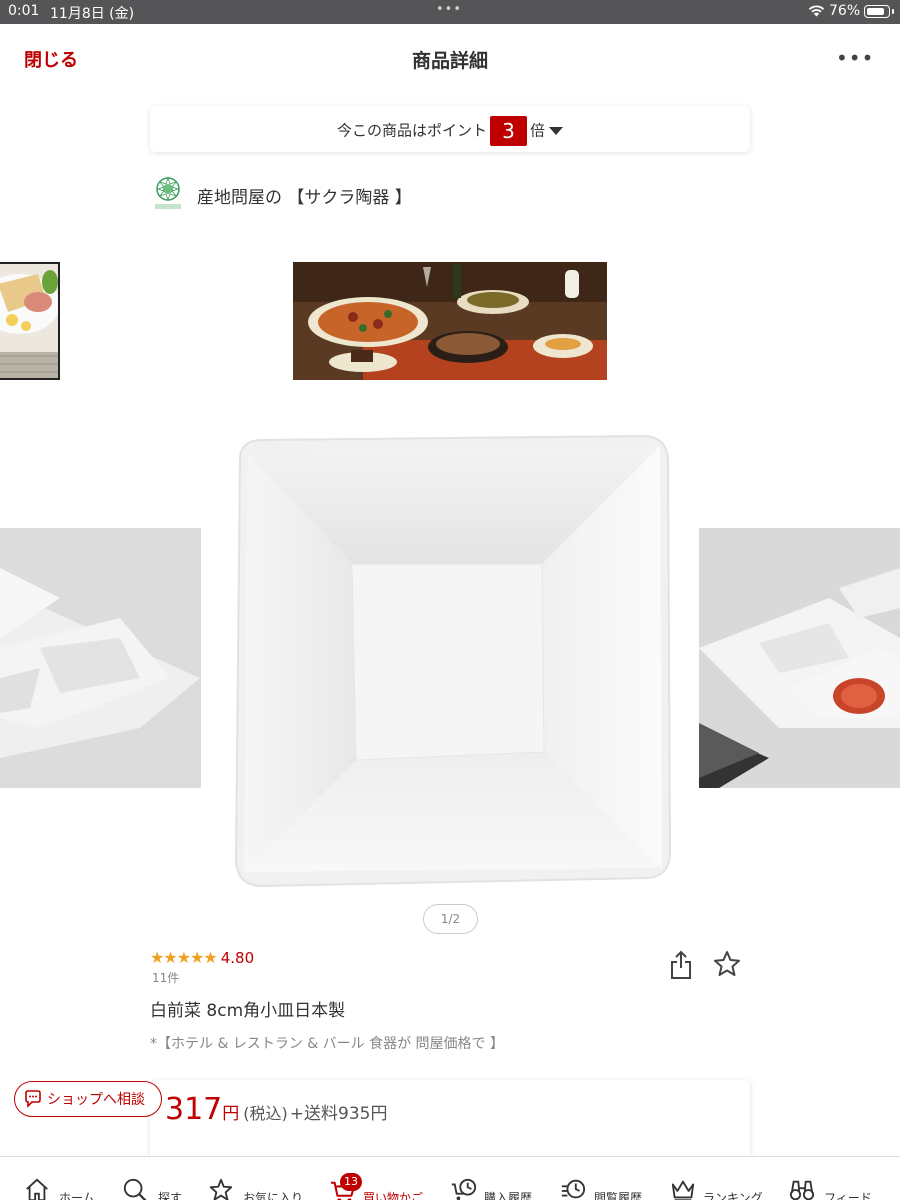 The image size is (900, 1200). Describe the element at coordinates (508, 1195) in the screenshot. I see `tab-purchase-history-label: 購入履歴` at that location.